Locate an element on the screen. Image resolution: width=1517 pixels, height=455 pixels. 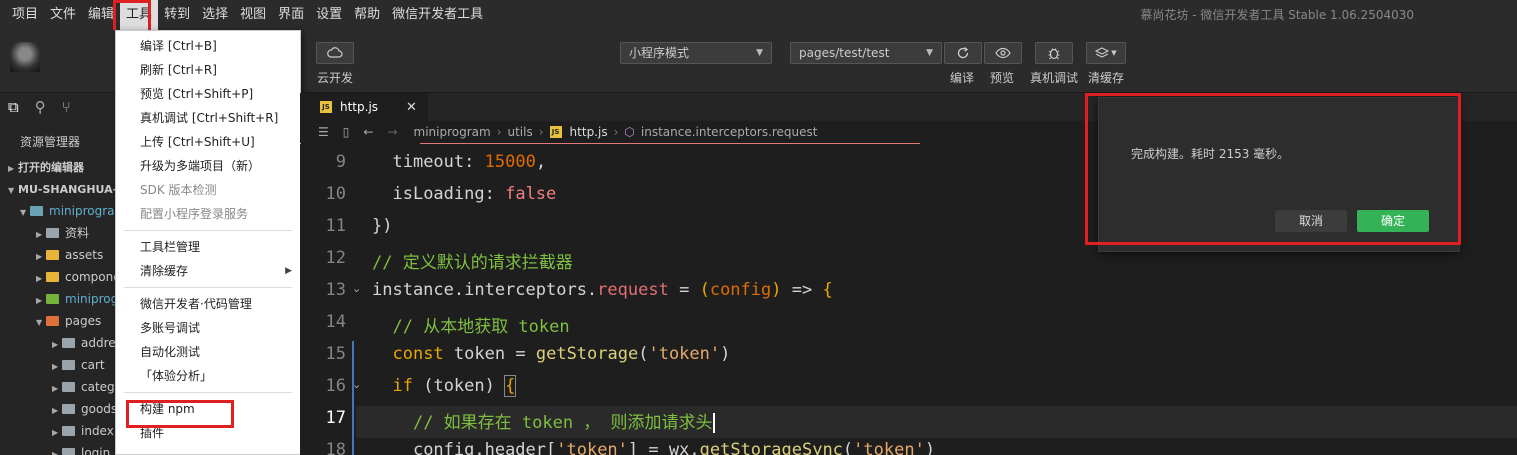
avatar is located at coordinates (25, 57).